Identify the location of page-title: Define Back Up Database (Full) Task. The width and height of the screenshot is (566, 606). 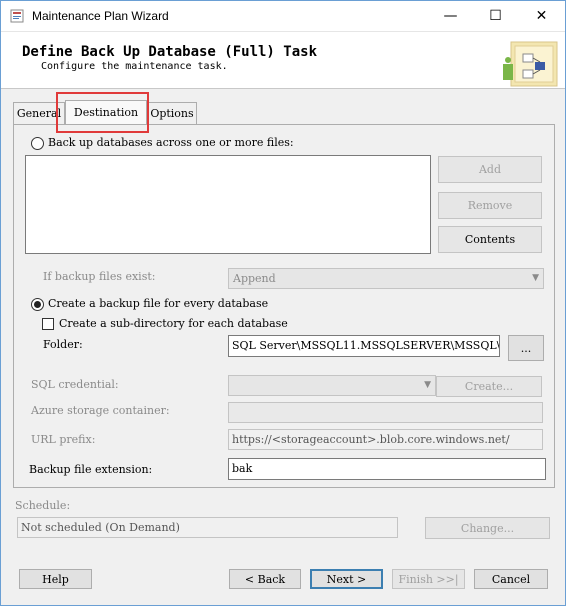
(170, 52).